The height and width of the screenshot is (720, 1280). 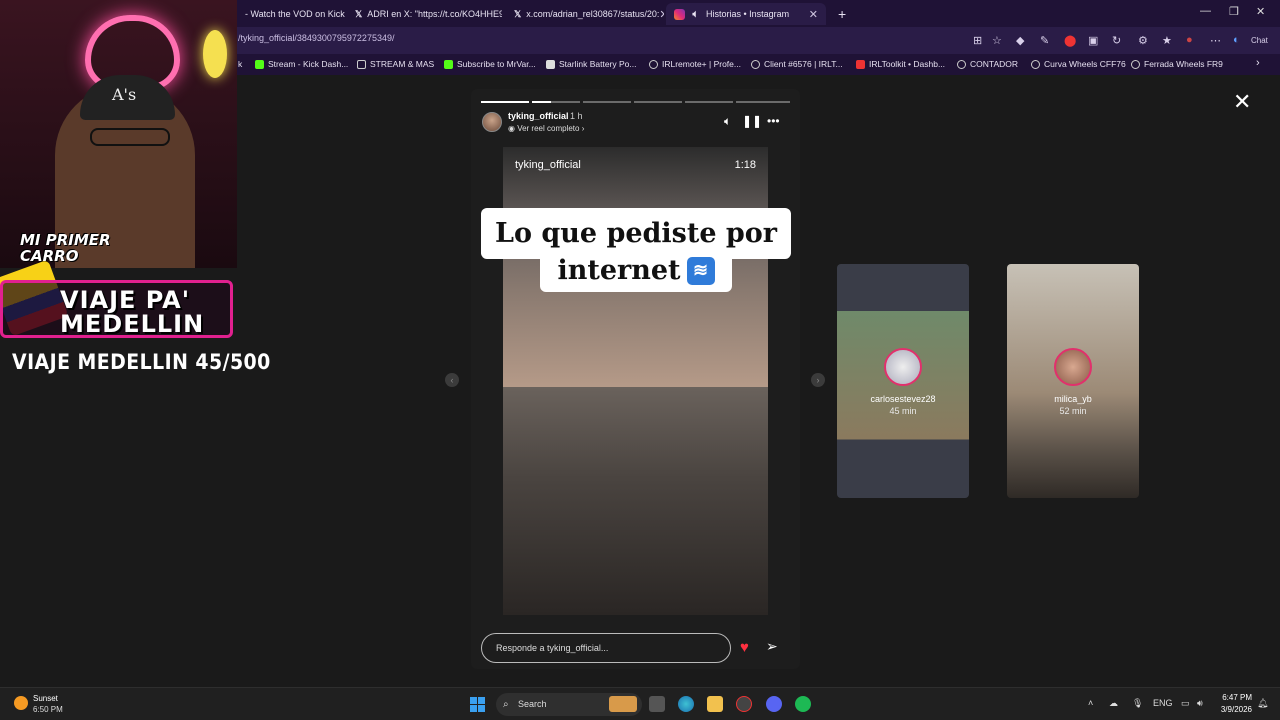 I want to click on video-username: tyking_official, so click(x=548, y=165).